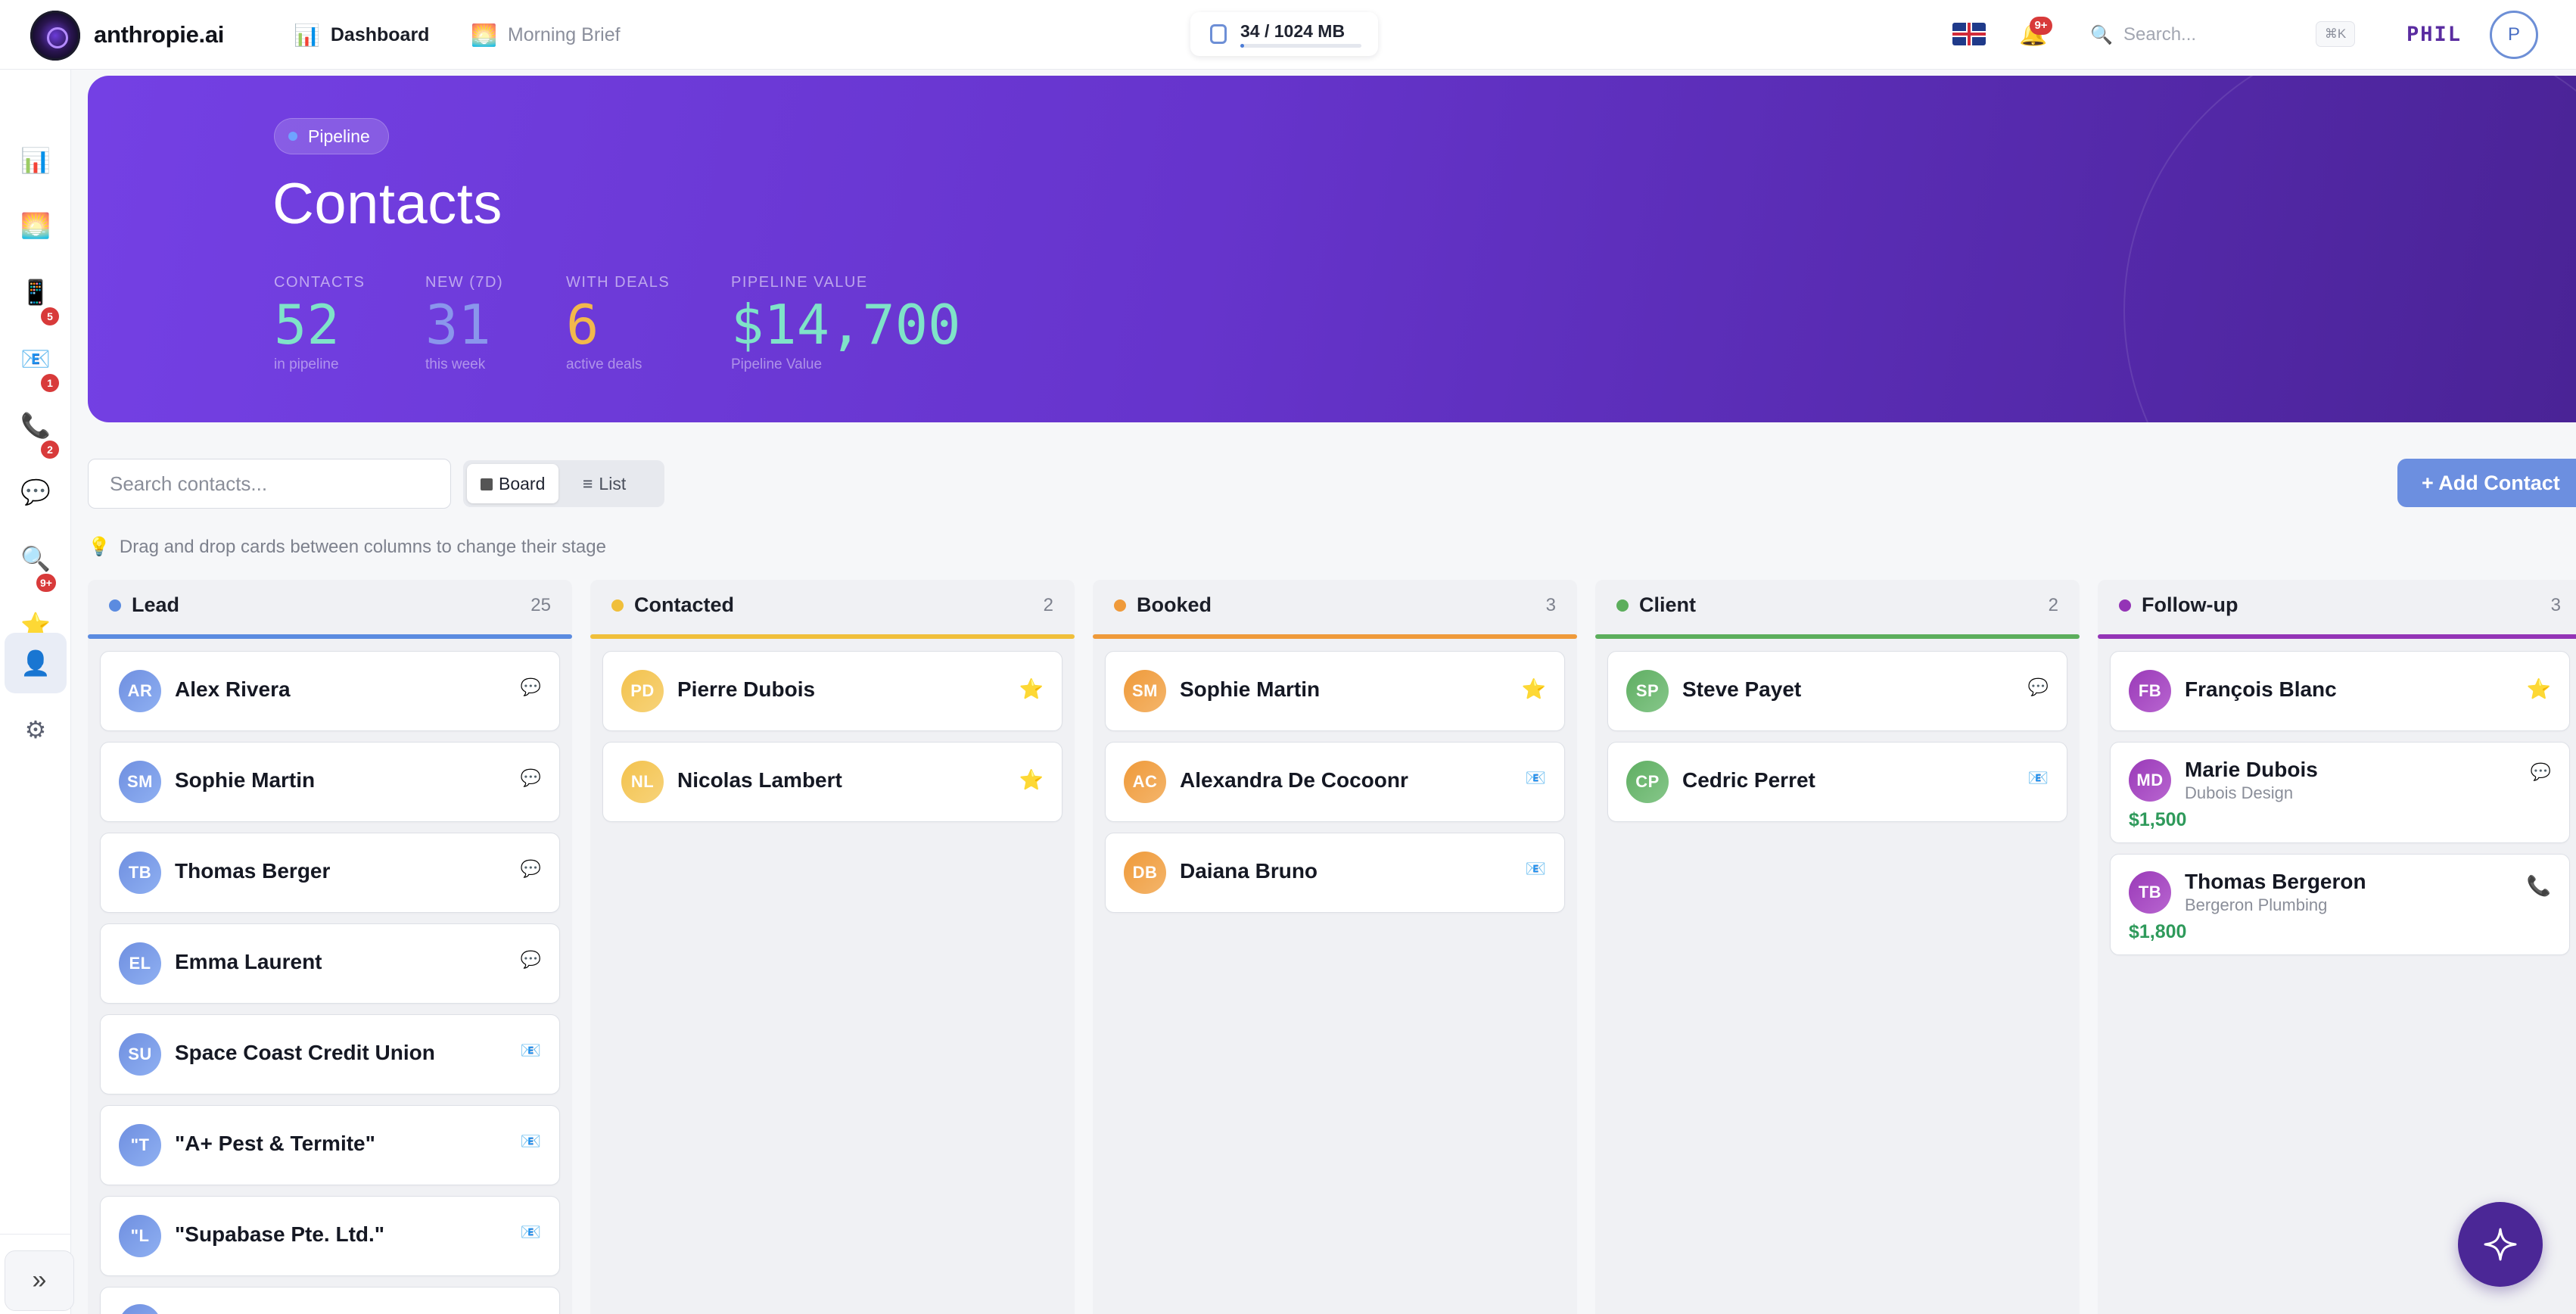 This screenshot has height=1314, width=2576. Describe the element at coordinates (330, 873) in the screenshot. I see `contact-card: TB Thomas Berger 💬` at that location.